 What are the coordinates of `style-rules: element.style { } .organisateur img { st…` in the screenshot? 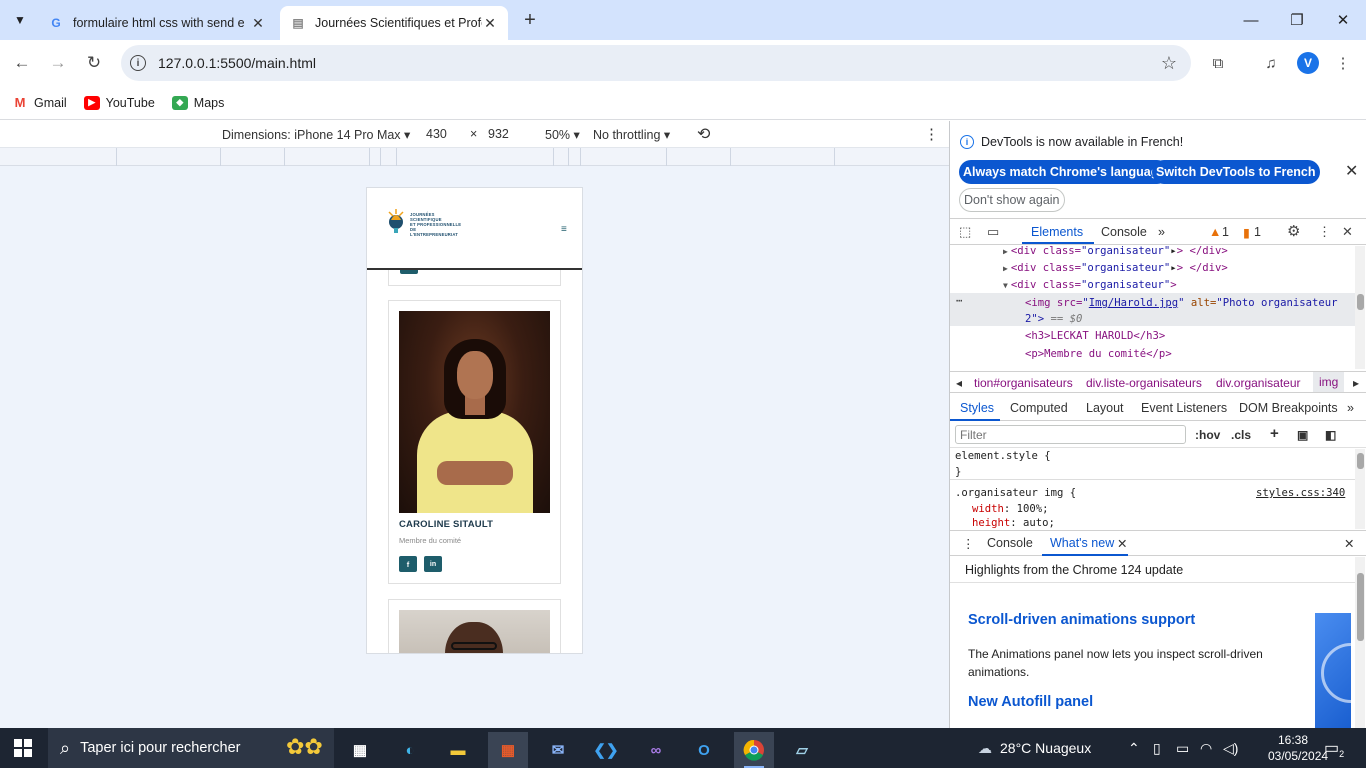 It's located at (1158, 489).